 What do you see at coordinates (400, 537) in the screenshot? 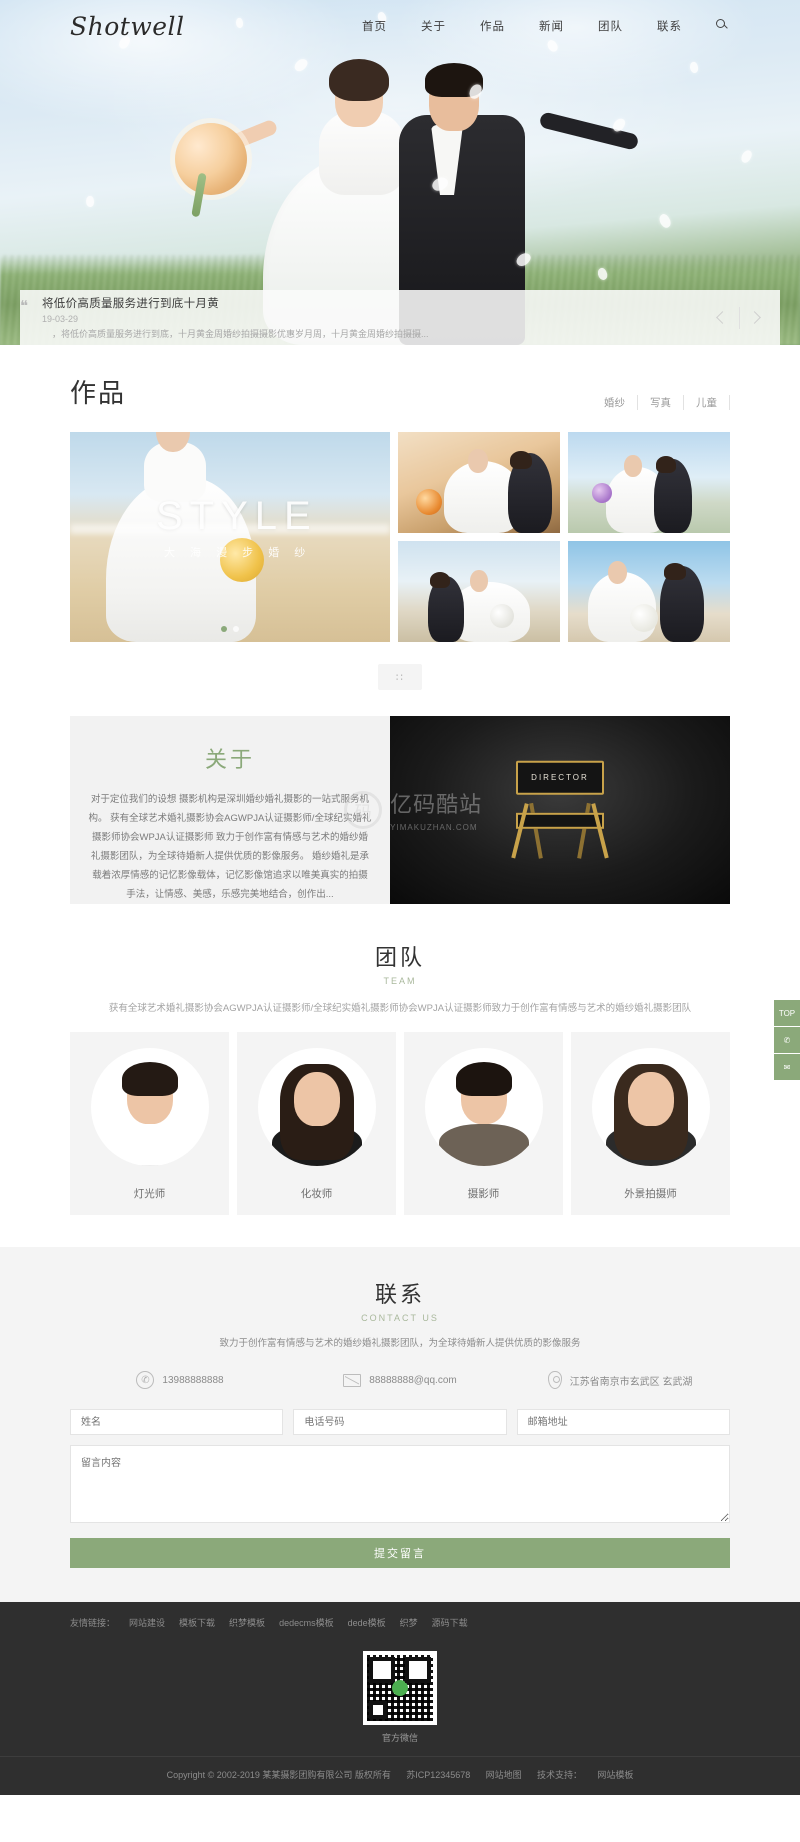
I see `works-gallery: STYLE 大 海 漫 步 婚 纱` at bounding box center [400, 537].